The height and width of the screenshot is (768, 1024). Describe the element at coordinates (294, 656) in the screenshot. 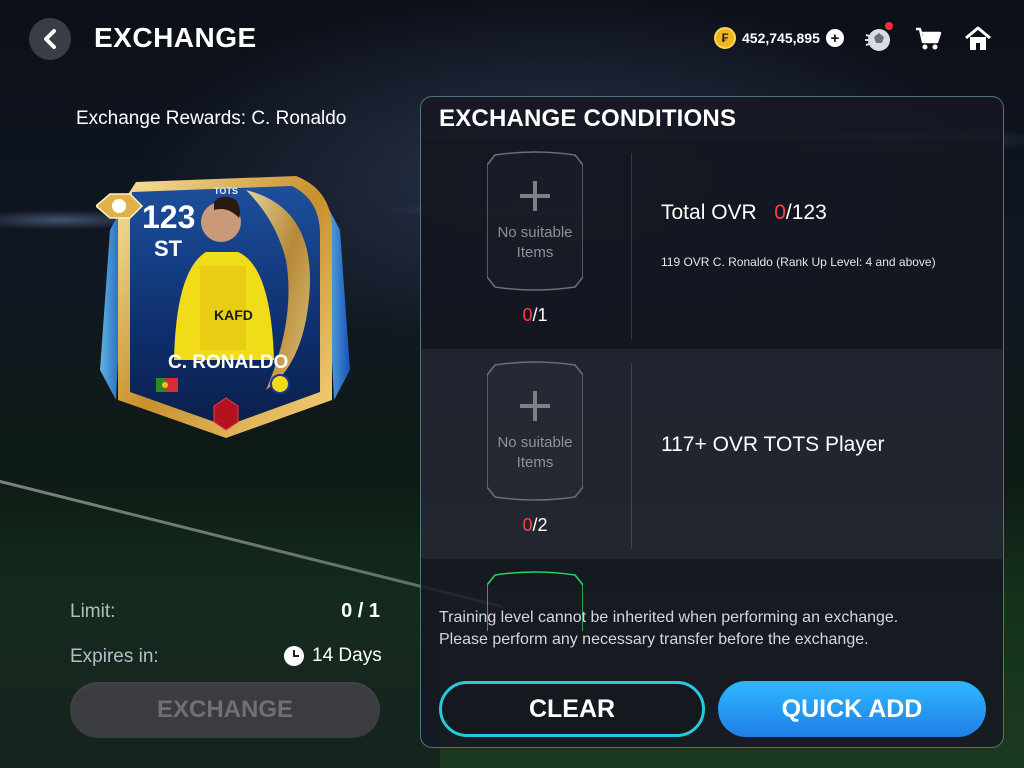

I see `clock-icon` at that location.